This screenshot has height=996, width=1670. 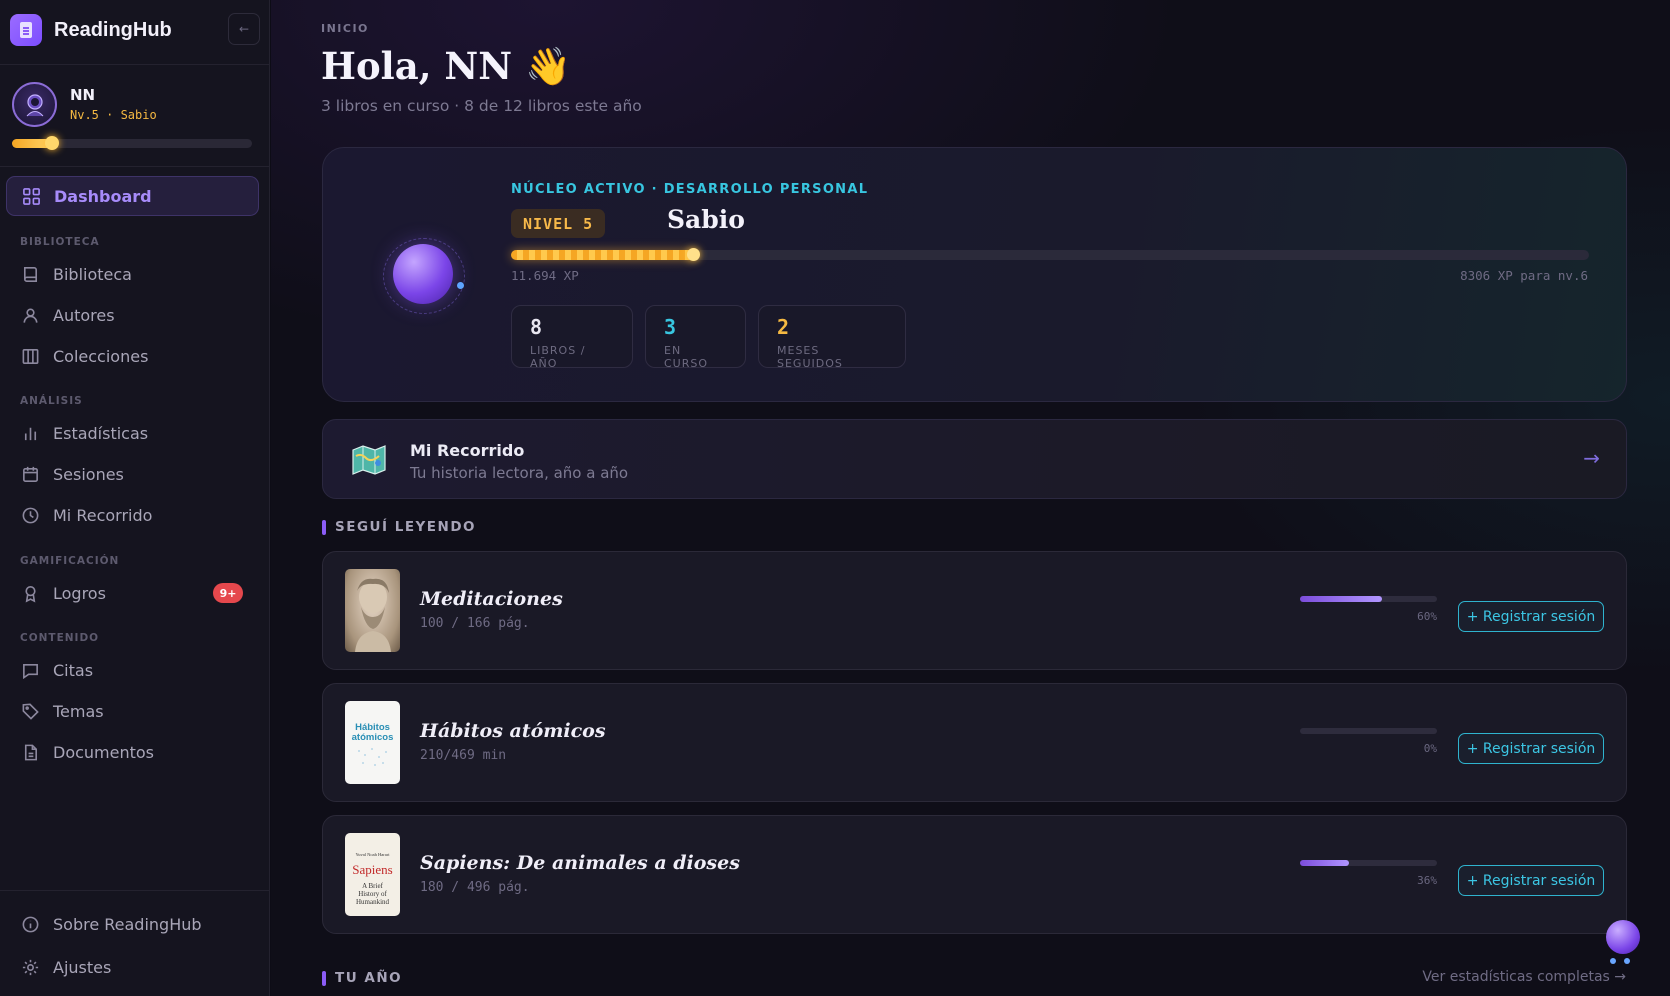 I want to click on cover-title-line: atómicos, so click(x=372, y=737).